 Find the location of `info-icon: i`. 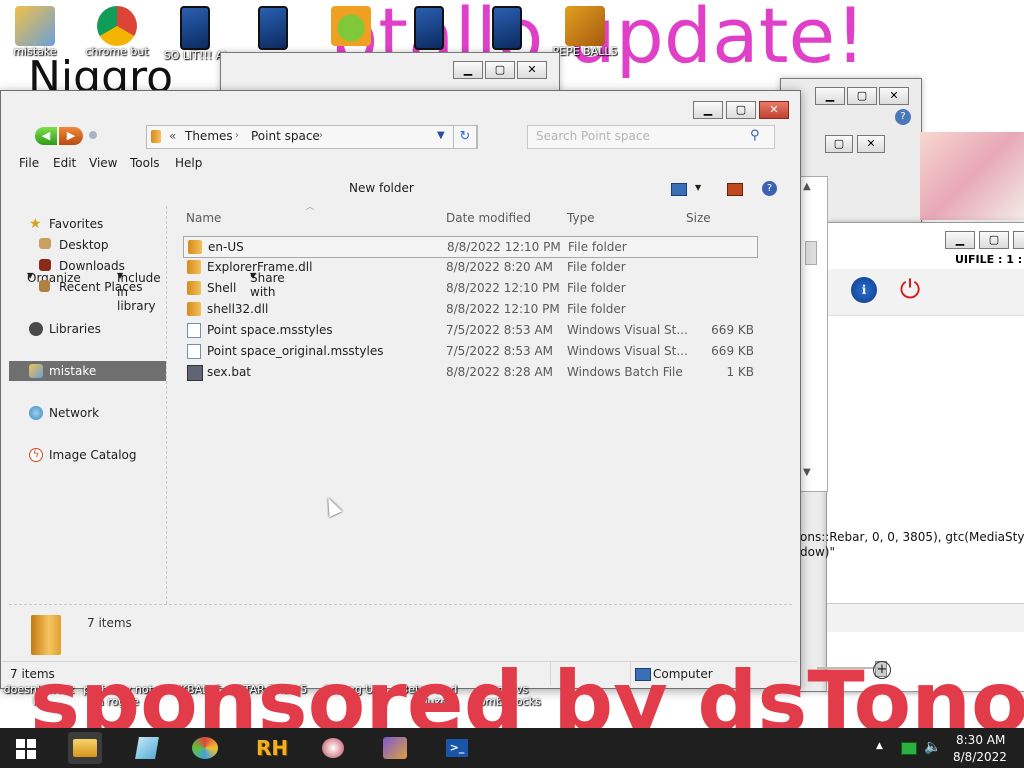

info-icon: i is located at coordinates (864, 290).